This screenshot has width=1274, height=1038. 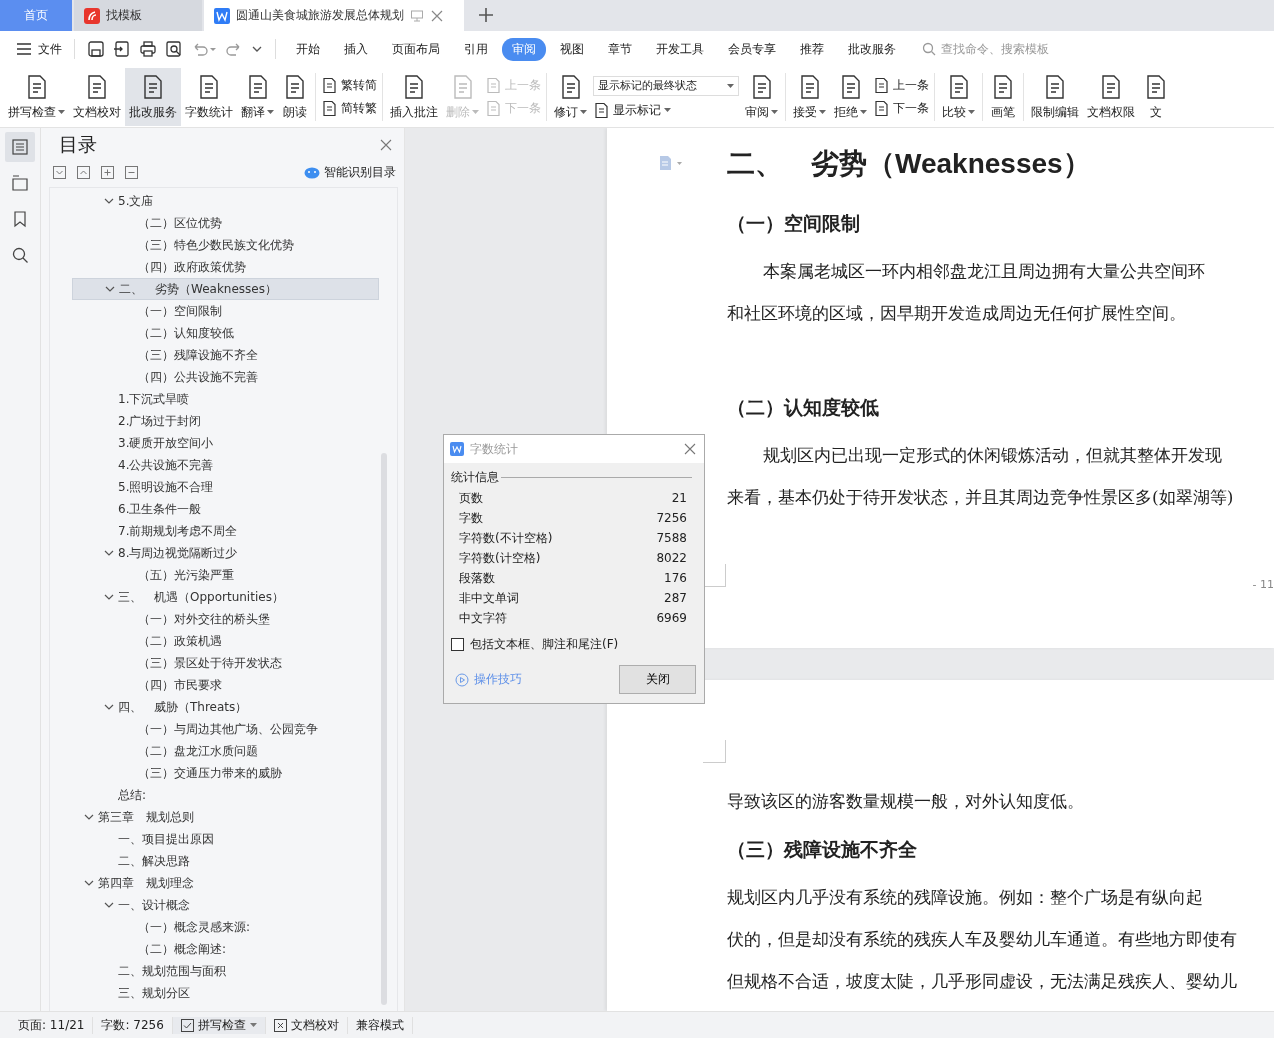 I want to click on outline-item: 5.文庙, so click(x=225, y=201).